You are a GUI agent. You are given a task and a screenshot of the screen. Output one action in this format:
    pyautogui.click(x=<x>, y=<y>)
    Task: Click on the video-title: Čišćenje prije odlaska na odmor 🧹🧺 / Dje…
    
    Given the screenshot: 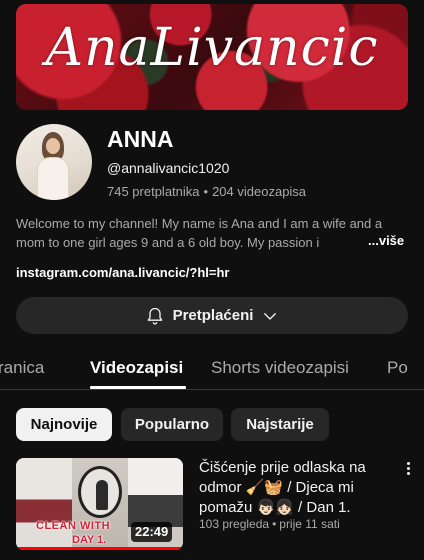 What is the action you would take?
    pyautogui.click(x=296, y=488)
    